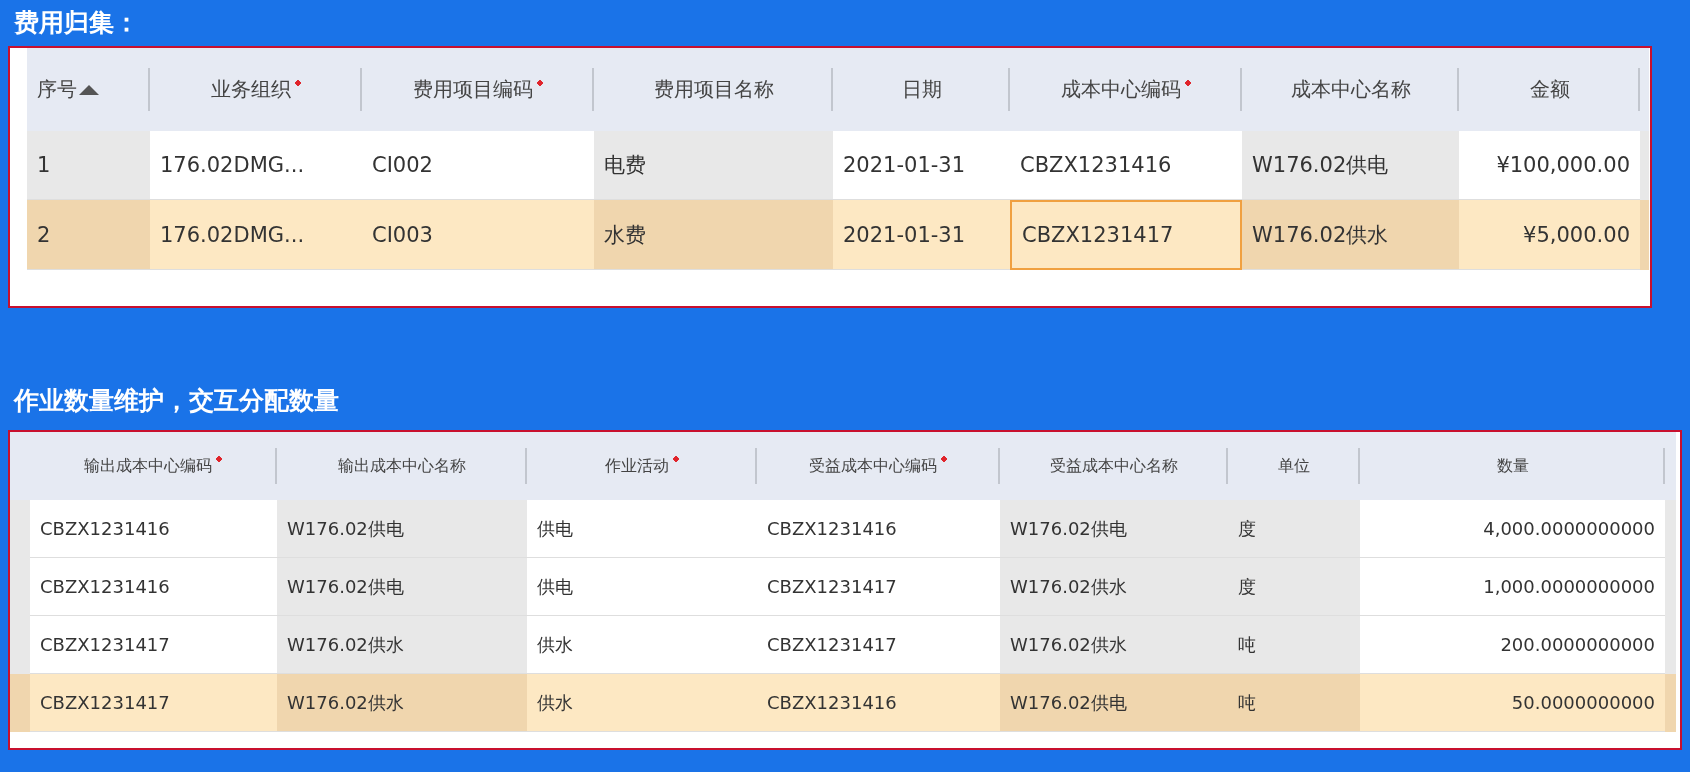 The image size is (1690, 772). Describe the element at coordinates (878, 466) in the screenshot. I see `column-header: 受益成本中心编码` at that location.